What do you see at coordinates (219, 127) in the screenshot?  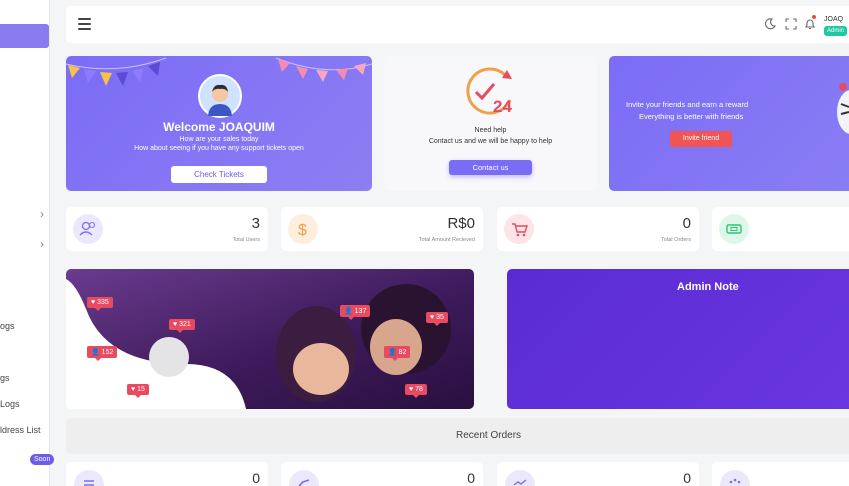 I see `welcome-title: Welcome JOAQUIM` at bounding box center [219, 127].